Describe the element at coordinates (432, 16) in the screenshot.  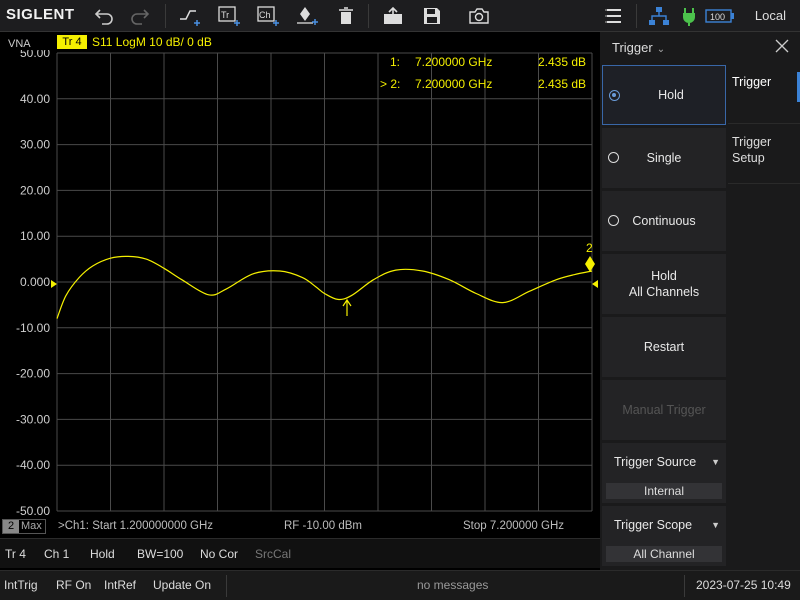
I see `save-icon` at that location.